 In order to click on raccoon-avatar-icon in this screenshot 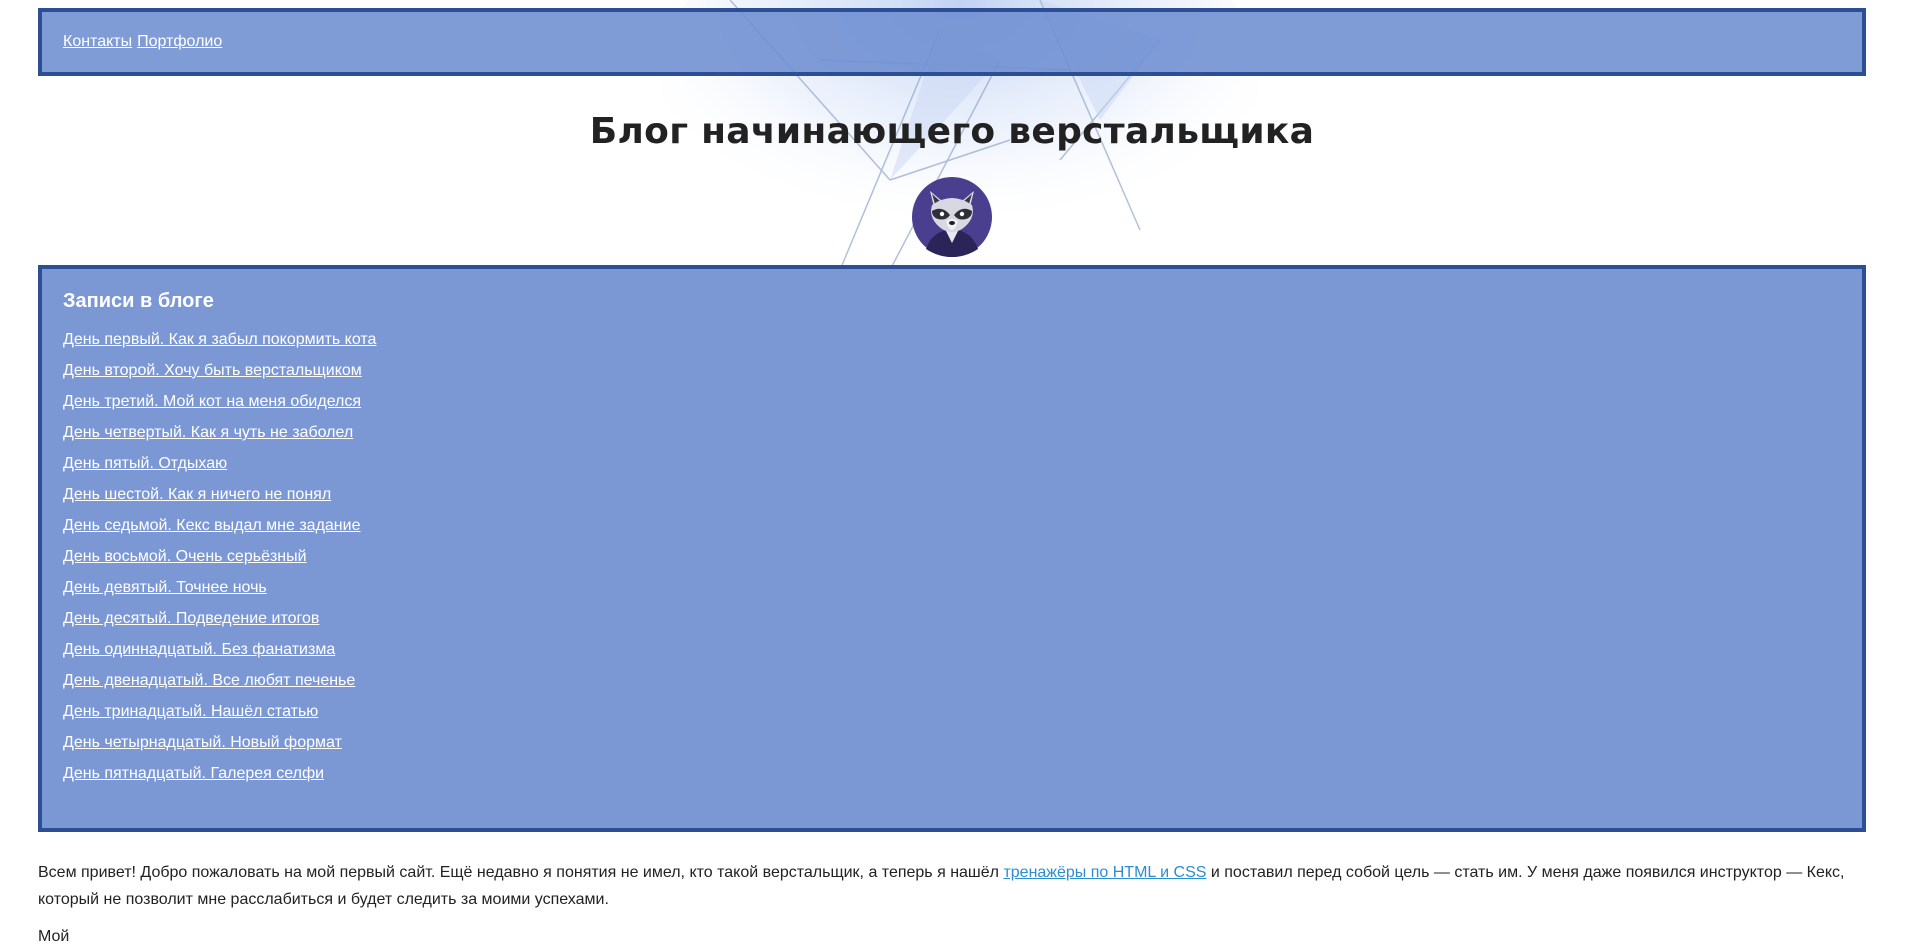, I will do `click(952, 217)`.